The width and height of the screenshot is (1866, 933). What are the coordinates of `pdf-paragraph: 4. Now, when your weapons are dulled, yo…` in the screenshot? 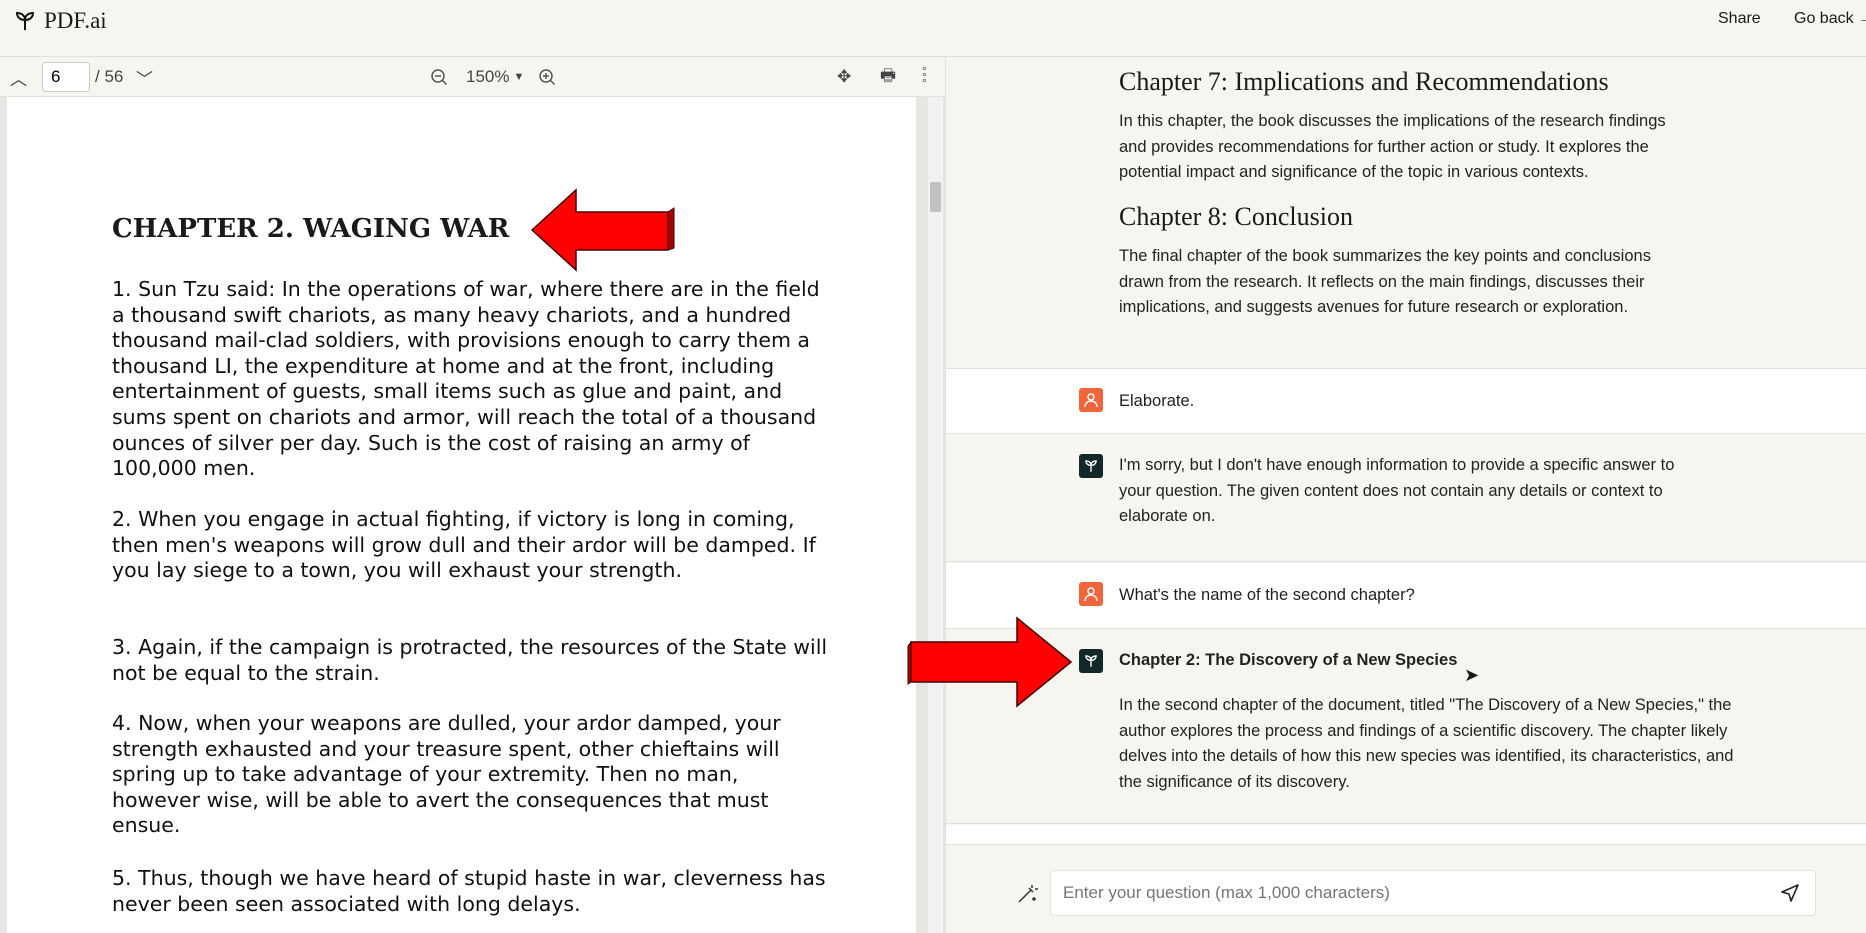 It's located at (446, 774).